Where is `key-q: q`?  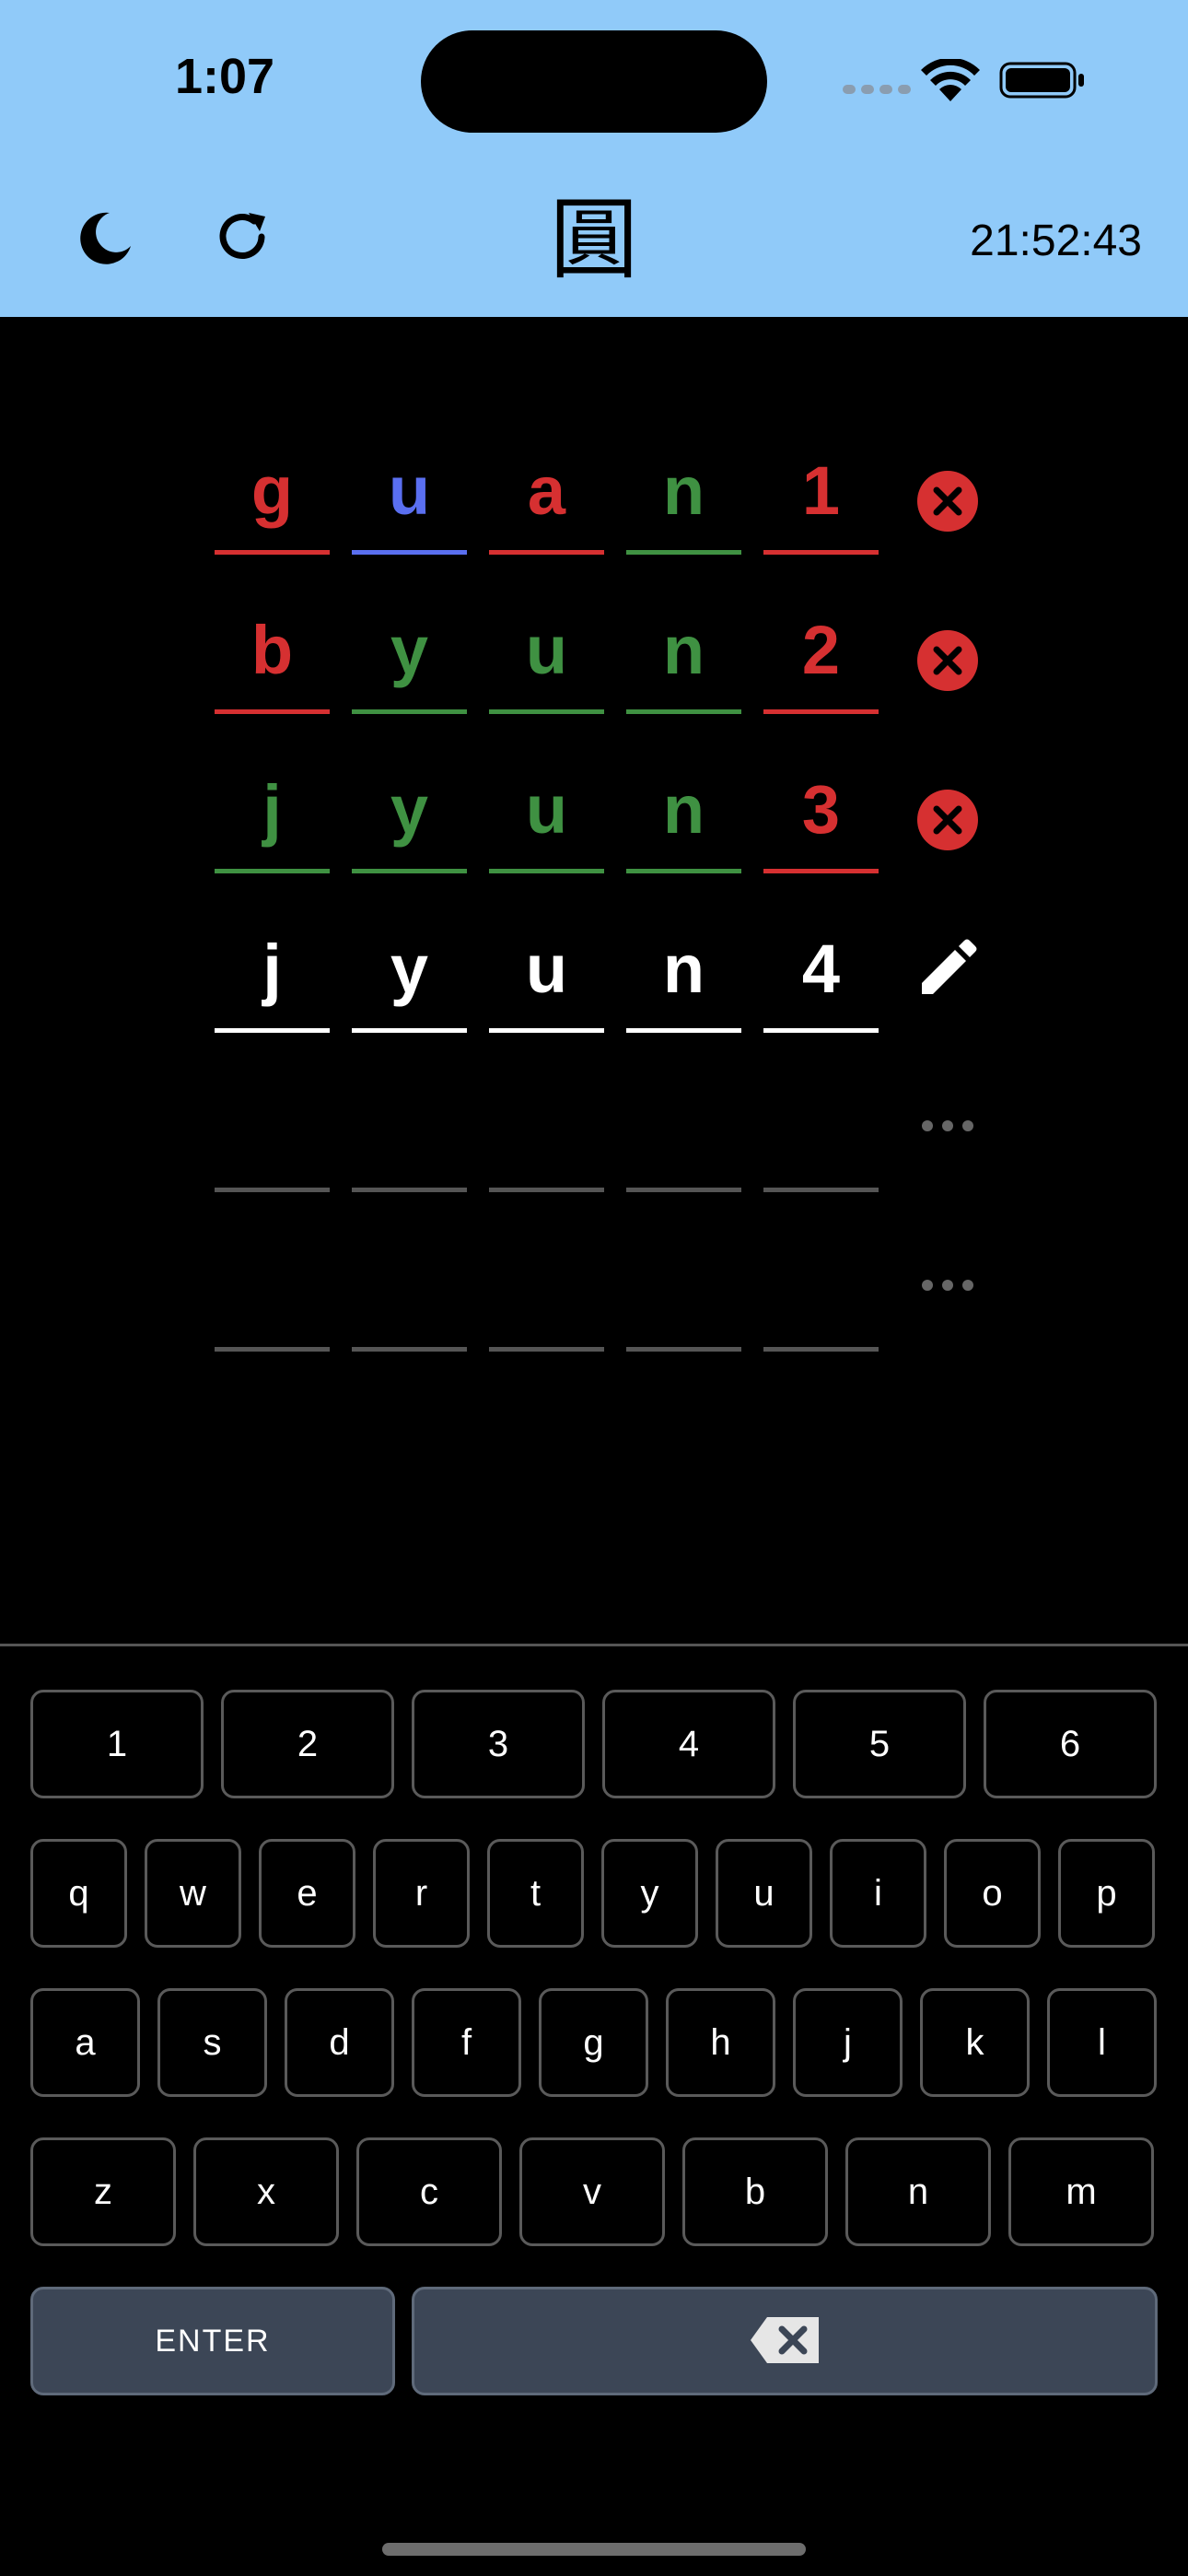 key-q: q is located at coordinates (78, 1893).